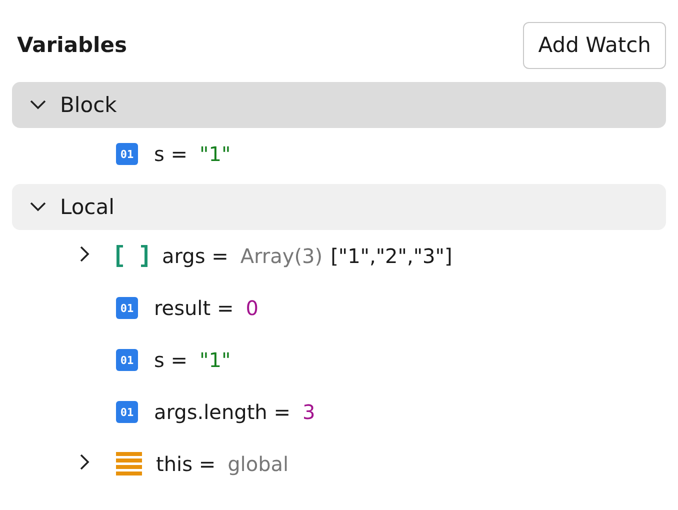 The image size is (678, 510). I want to click on variable-value: ["1","2","3"], so click(391, 256).